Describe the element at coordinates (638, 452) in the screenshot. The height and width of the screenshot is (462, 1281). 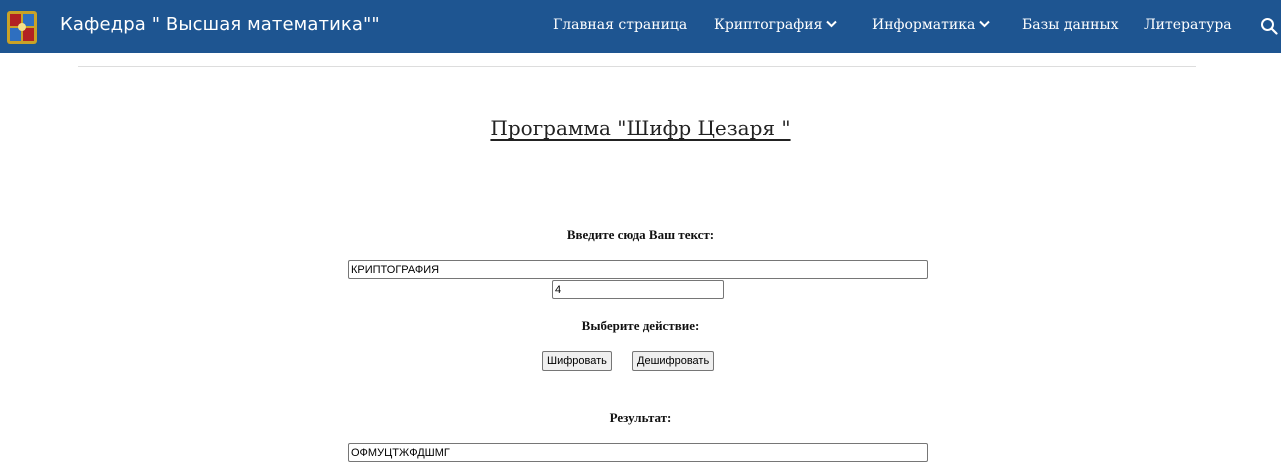
I see `result-output` at that location.